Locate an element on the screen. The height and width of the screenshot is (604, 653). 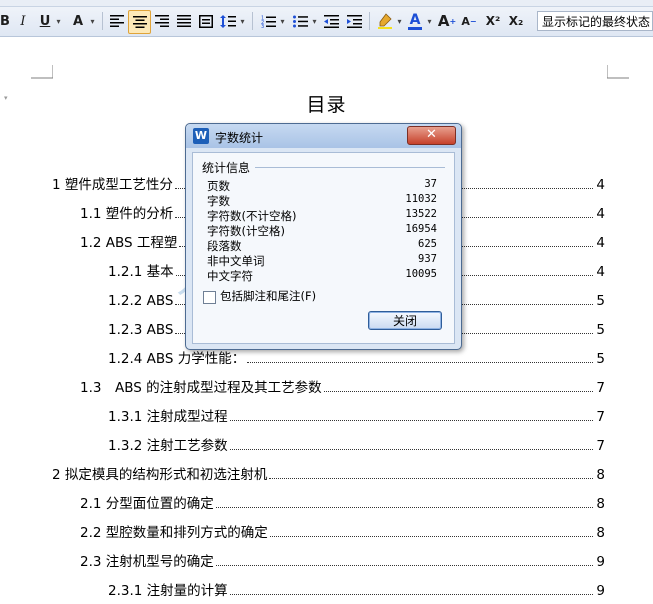
toc-entry: 1.2.4 ABS 力学性能： 5 is located at coordinates (356, 357).